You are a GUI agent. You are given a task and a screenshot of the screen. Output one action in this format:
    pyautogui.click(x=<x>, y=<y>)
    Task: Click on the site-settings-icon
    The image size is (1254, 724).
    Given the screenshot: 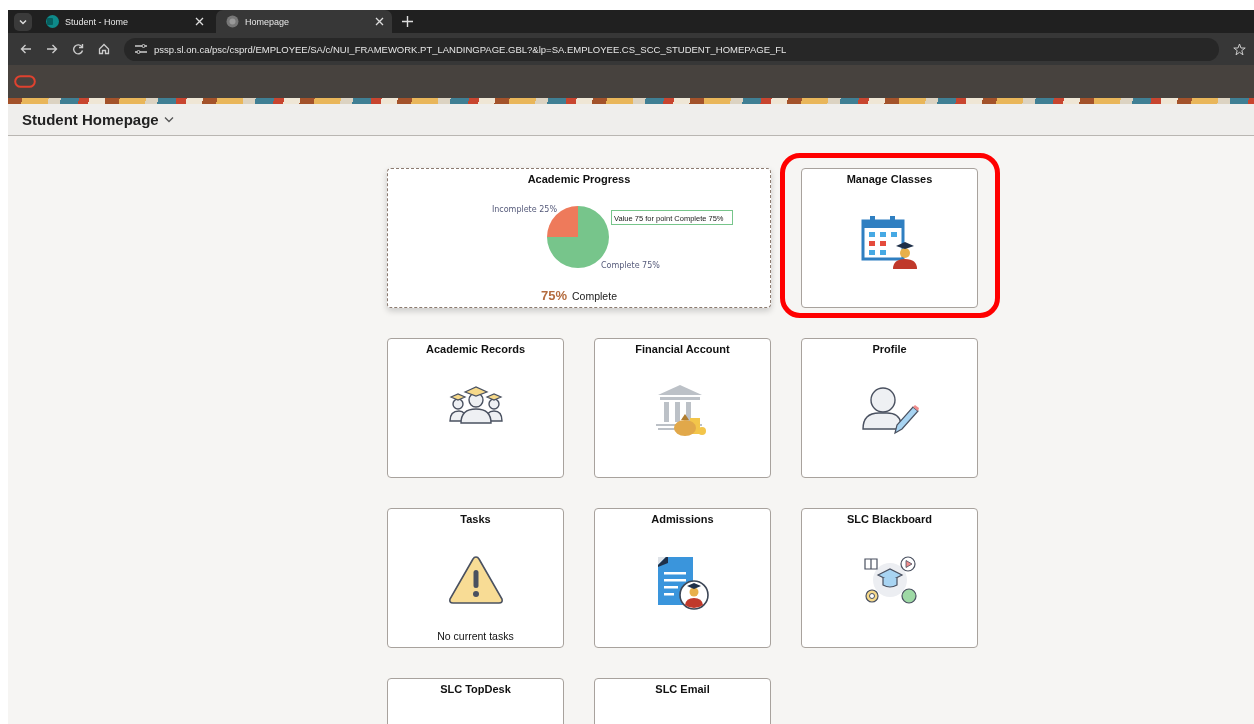 What is the action you would take?
    pyautogui.click(x=141, y=49)
    